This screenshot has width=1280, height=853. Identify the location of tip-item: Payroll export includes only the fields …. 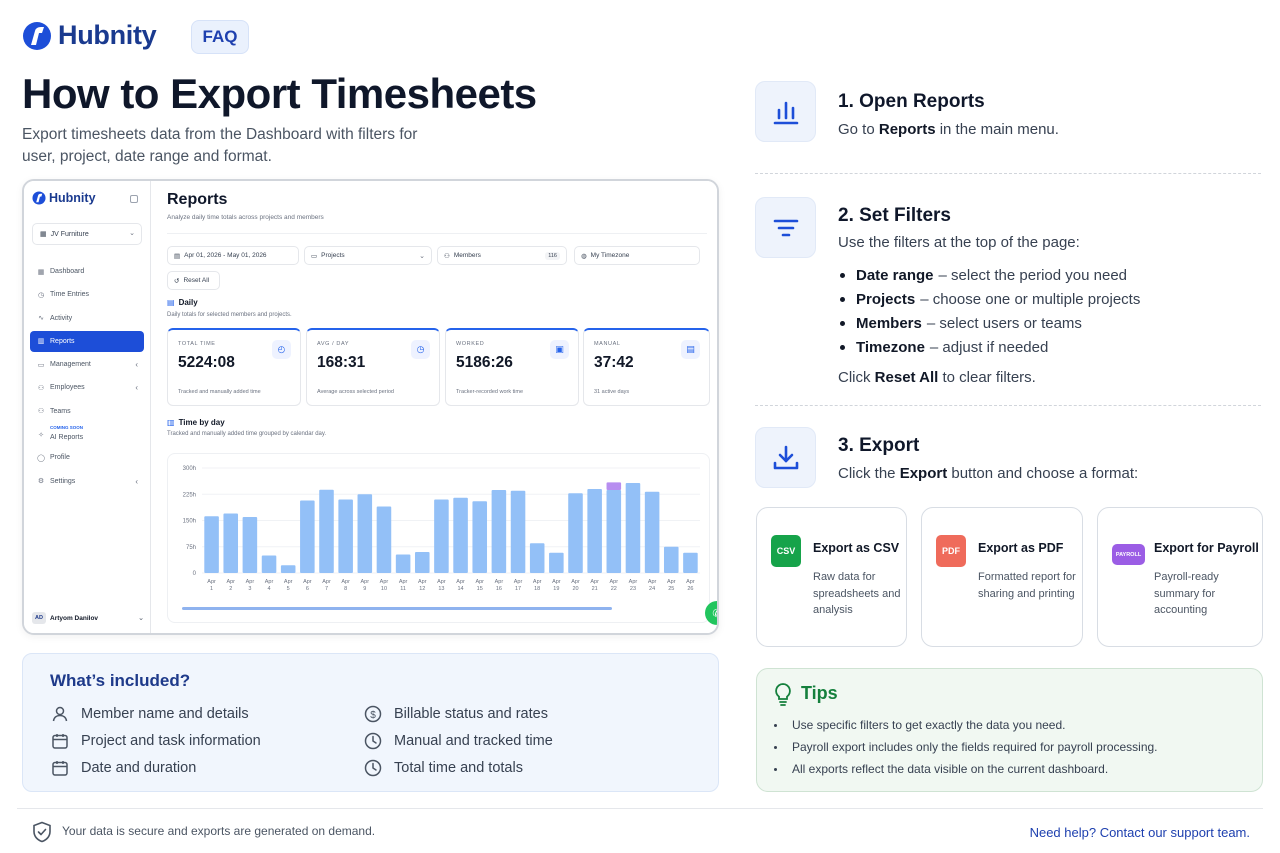
(965, 747).